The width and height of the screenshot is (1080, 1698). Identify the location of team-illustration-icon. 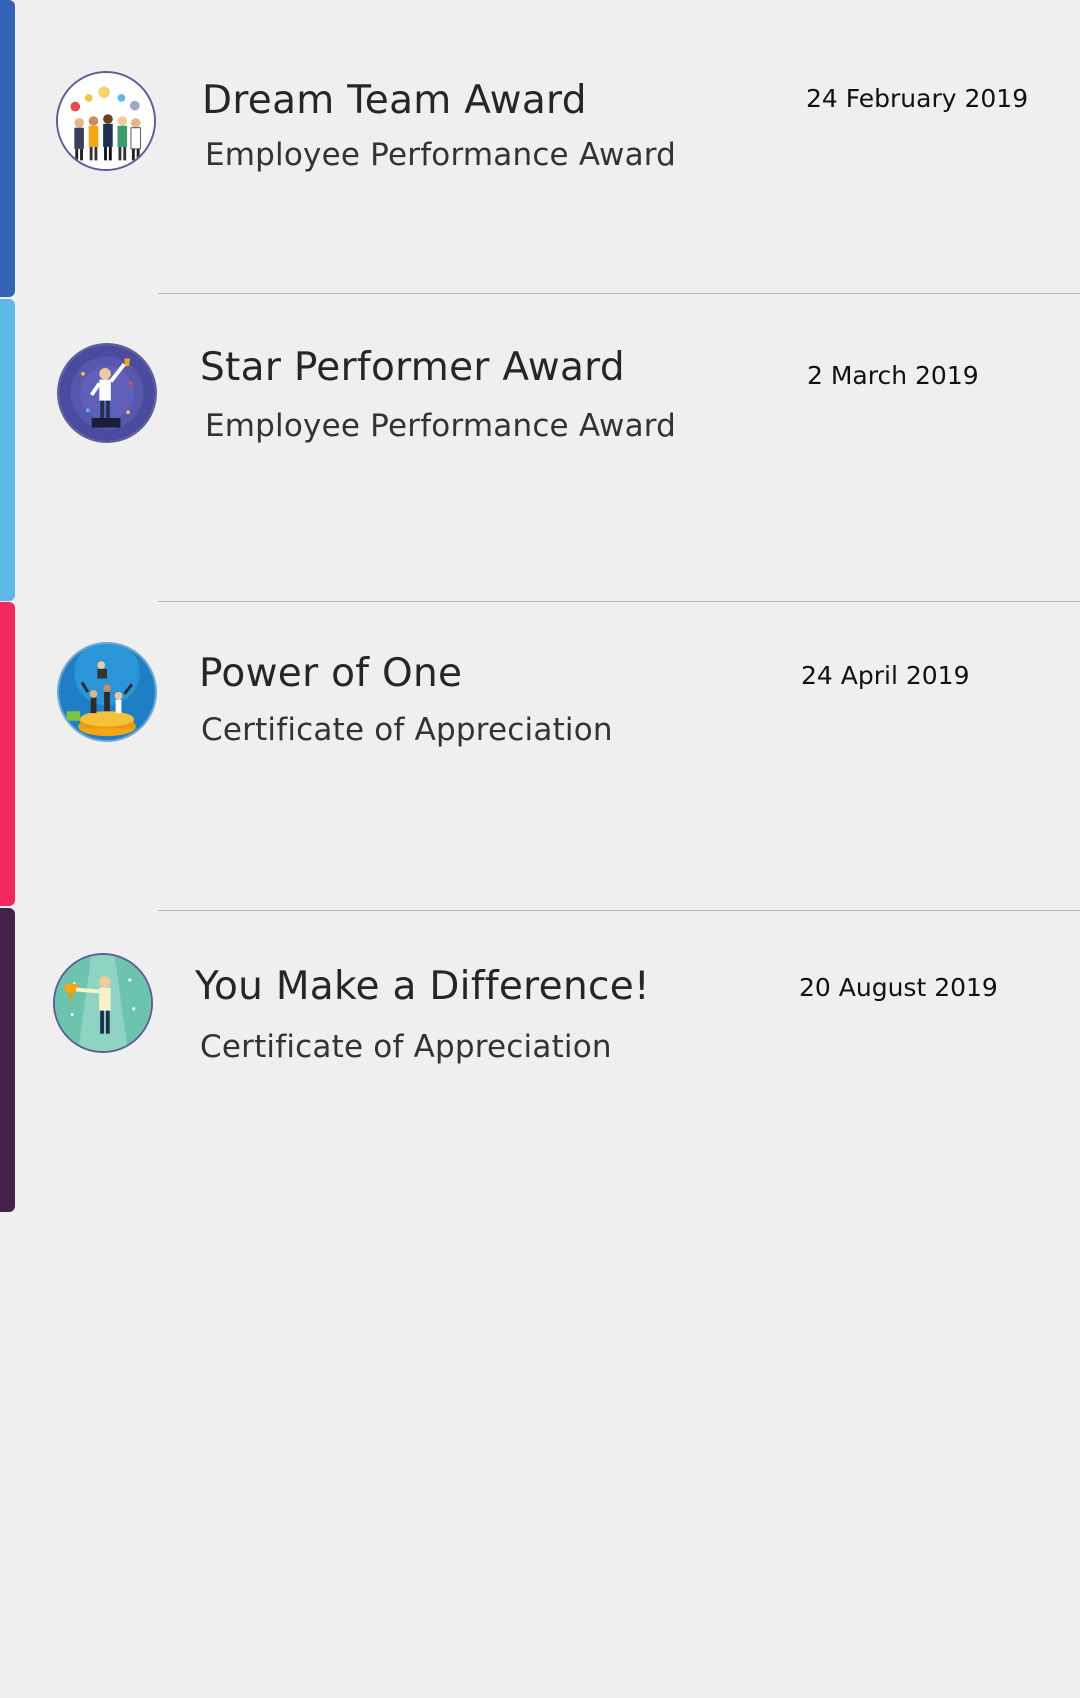
(106, 121).